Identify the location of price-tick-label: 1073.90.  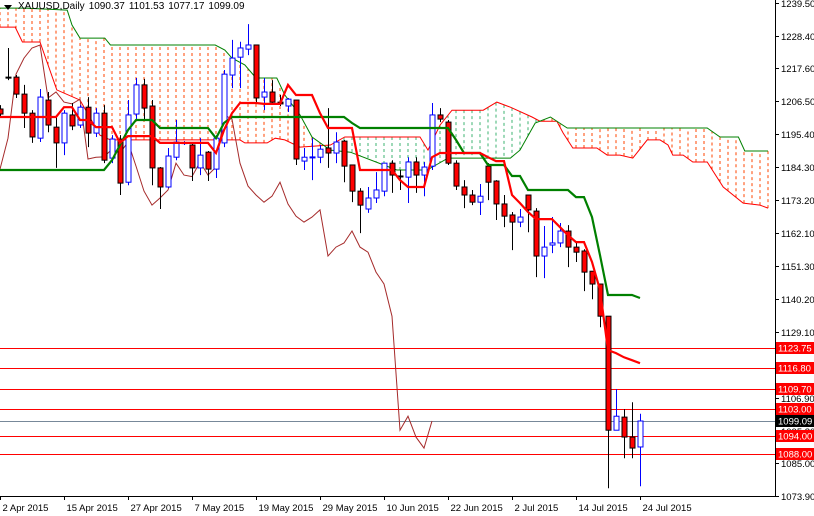
(797, 497).